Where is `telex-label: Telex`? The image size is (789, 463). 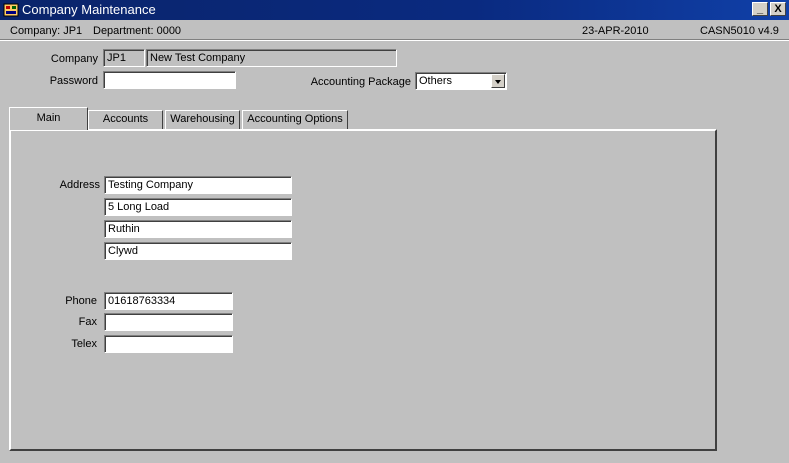 telex-label: Telex is located at coordinates (84, 344).